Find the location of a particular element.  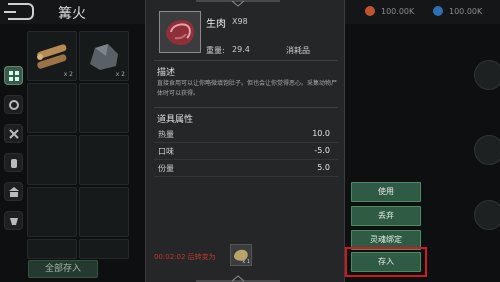

category-tabs is located at coordinates (14, 153).